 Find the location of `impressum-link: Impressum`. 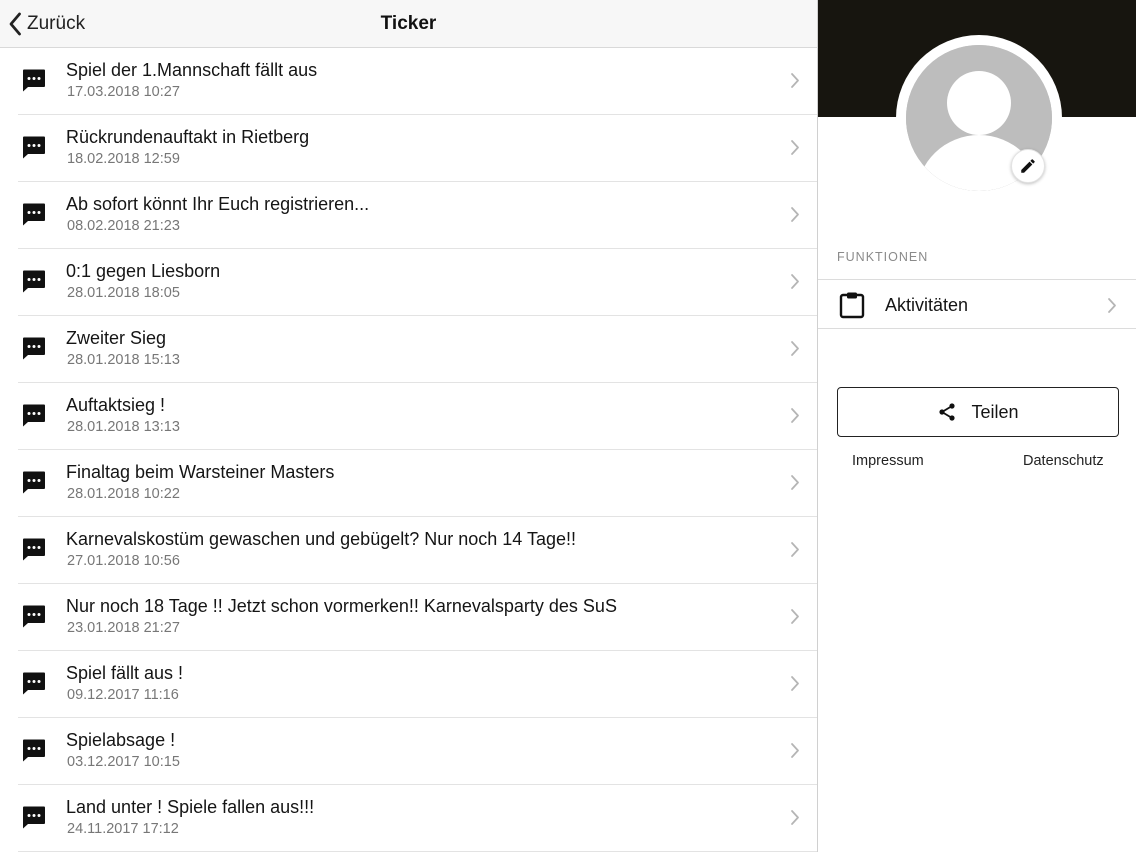

impressum-link: Impressum is located at coordinates (888, 461).